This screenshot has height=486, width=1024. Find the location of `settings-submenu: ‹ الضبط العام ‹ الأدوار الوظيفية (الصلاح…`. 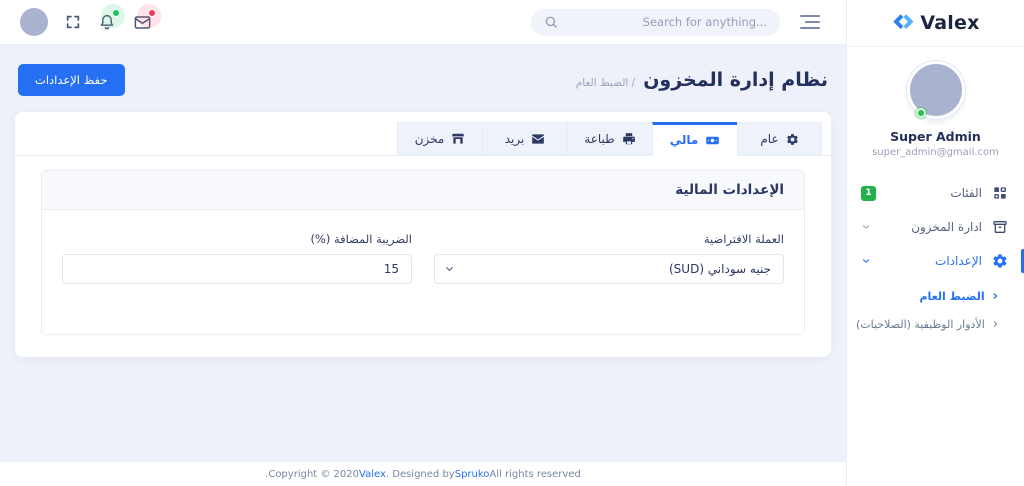

settings-submenu: ‹ الضبط العام ‹ الأدوار الوظيفية (الصلاح… is located at coordinates (935, 310).